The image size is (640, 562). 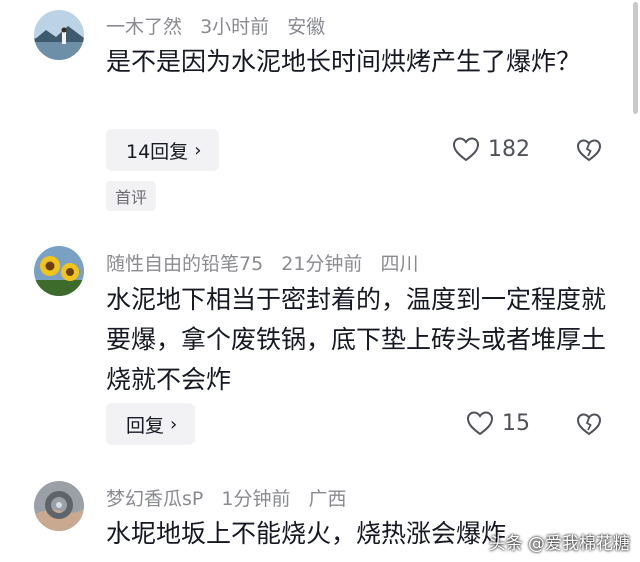 I want to click on replies-button: 回复 ›, so click(x=151, y=424).